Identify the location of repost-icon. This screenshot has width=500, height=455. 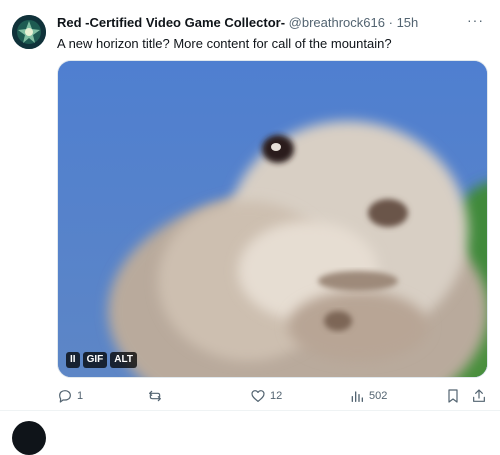
(155, 396).